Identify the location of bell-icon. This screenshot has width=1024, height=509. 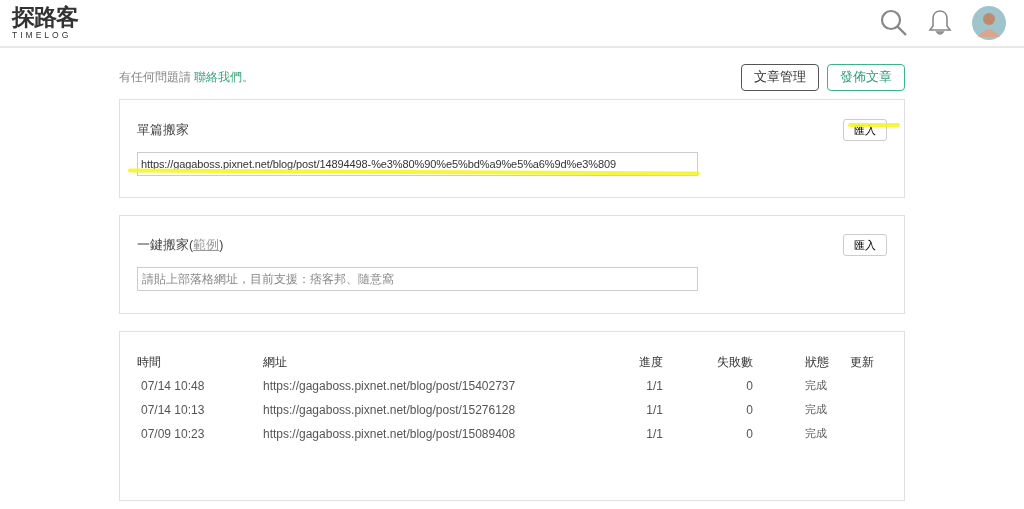
(940, 23).